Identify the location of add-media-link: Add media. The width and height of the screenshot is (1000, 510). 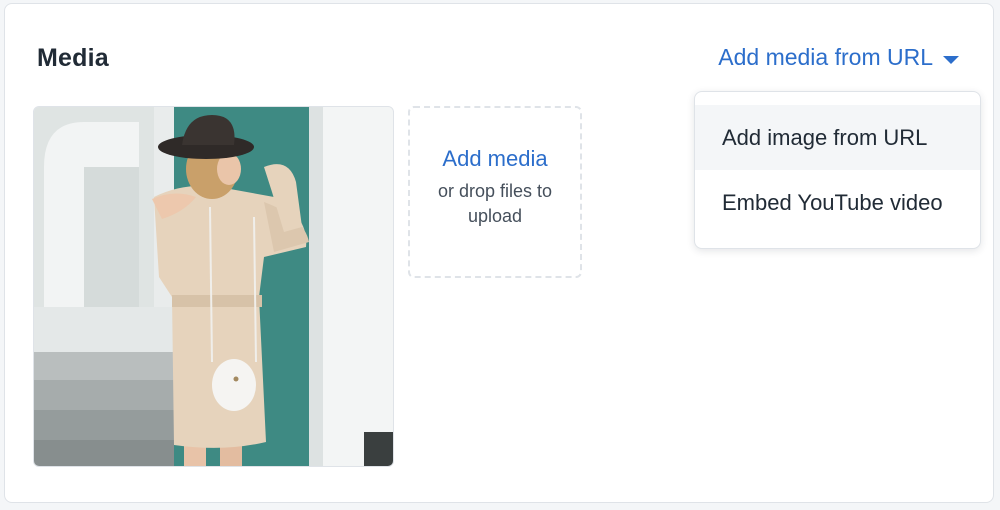
(494, 159).